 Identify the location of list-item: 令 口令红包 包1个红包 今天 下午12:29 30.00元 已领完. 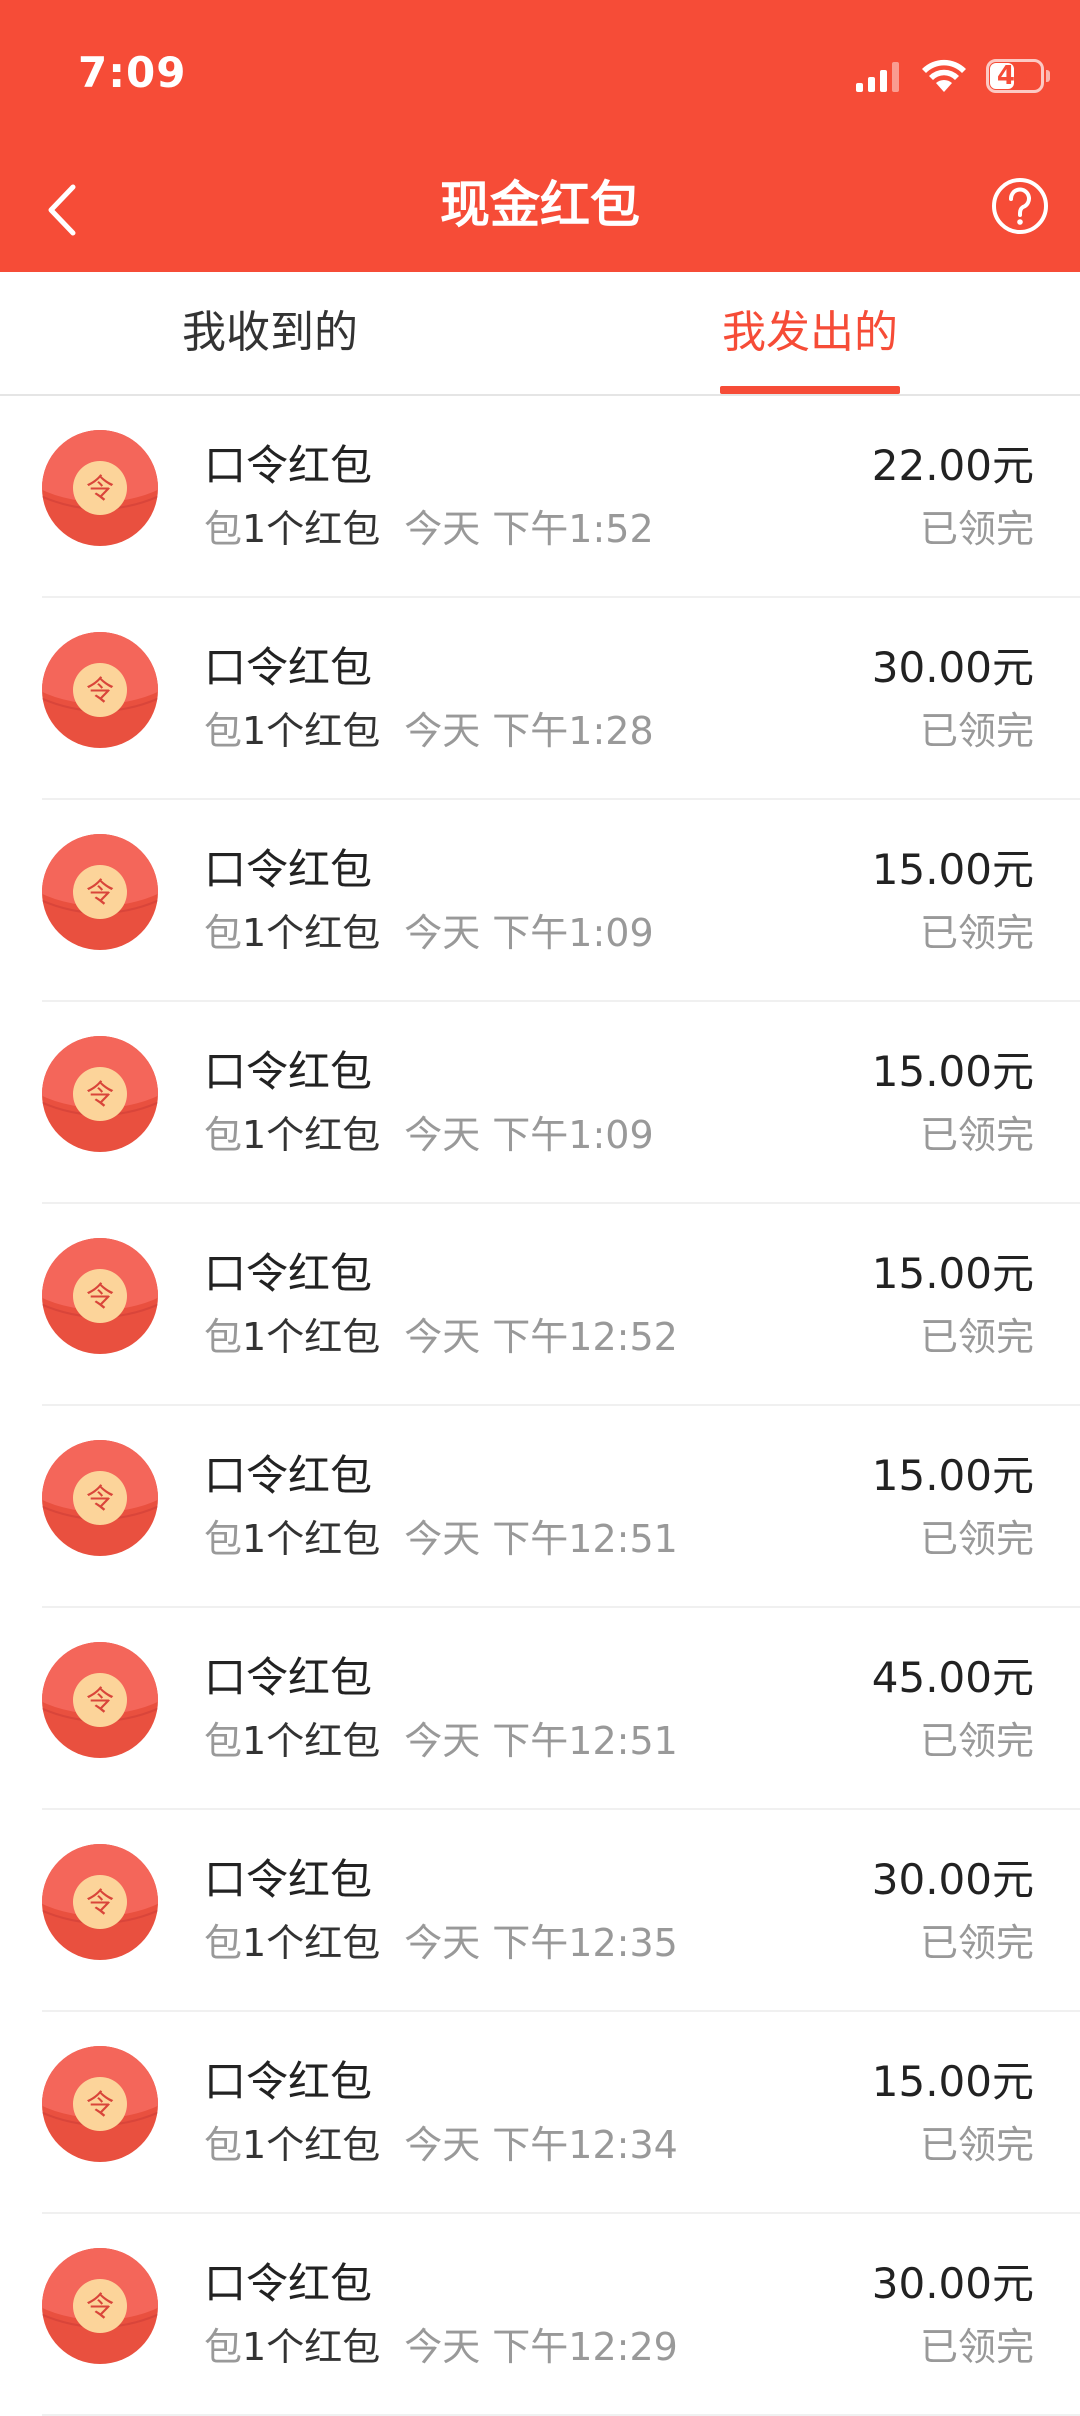
(540, 2315).